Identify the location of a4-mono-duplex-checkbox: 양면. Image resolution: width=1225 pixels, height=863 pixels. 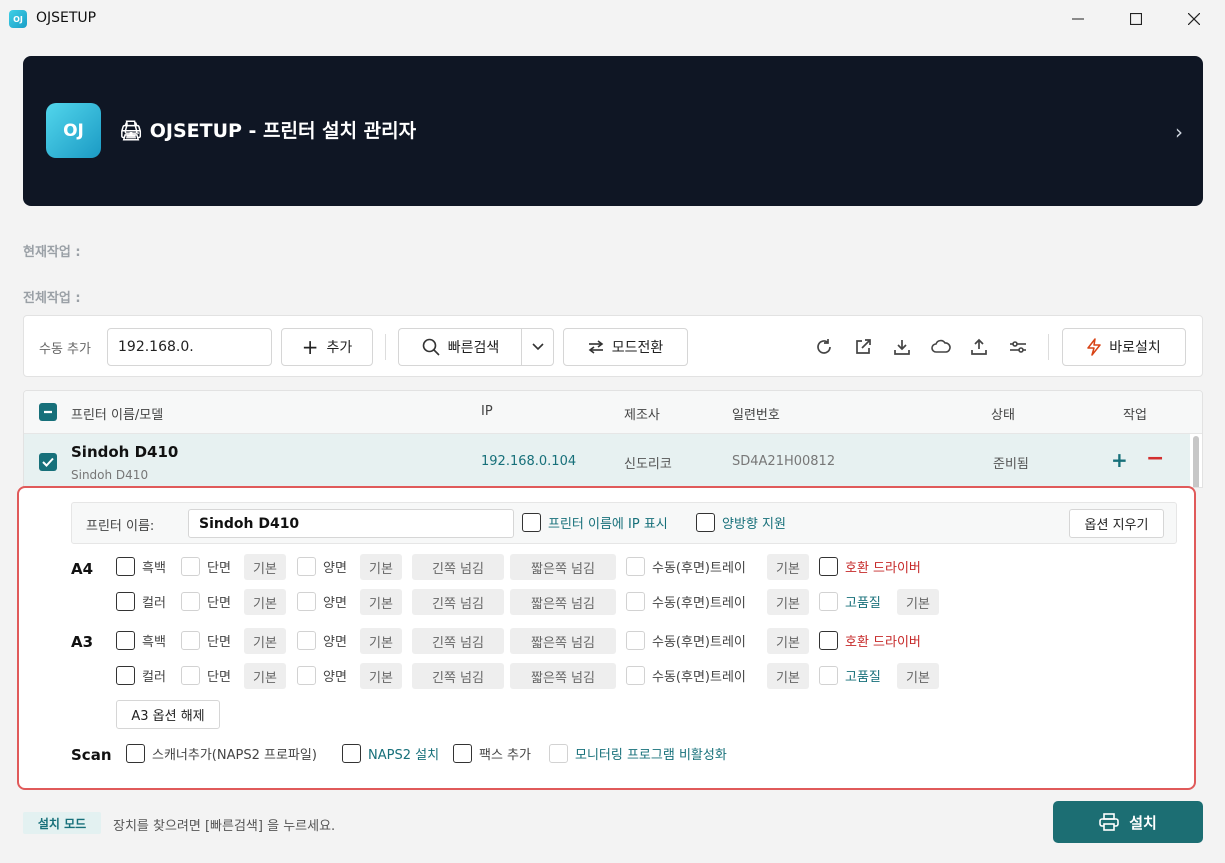
(322, 566).